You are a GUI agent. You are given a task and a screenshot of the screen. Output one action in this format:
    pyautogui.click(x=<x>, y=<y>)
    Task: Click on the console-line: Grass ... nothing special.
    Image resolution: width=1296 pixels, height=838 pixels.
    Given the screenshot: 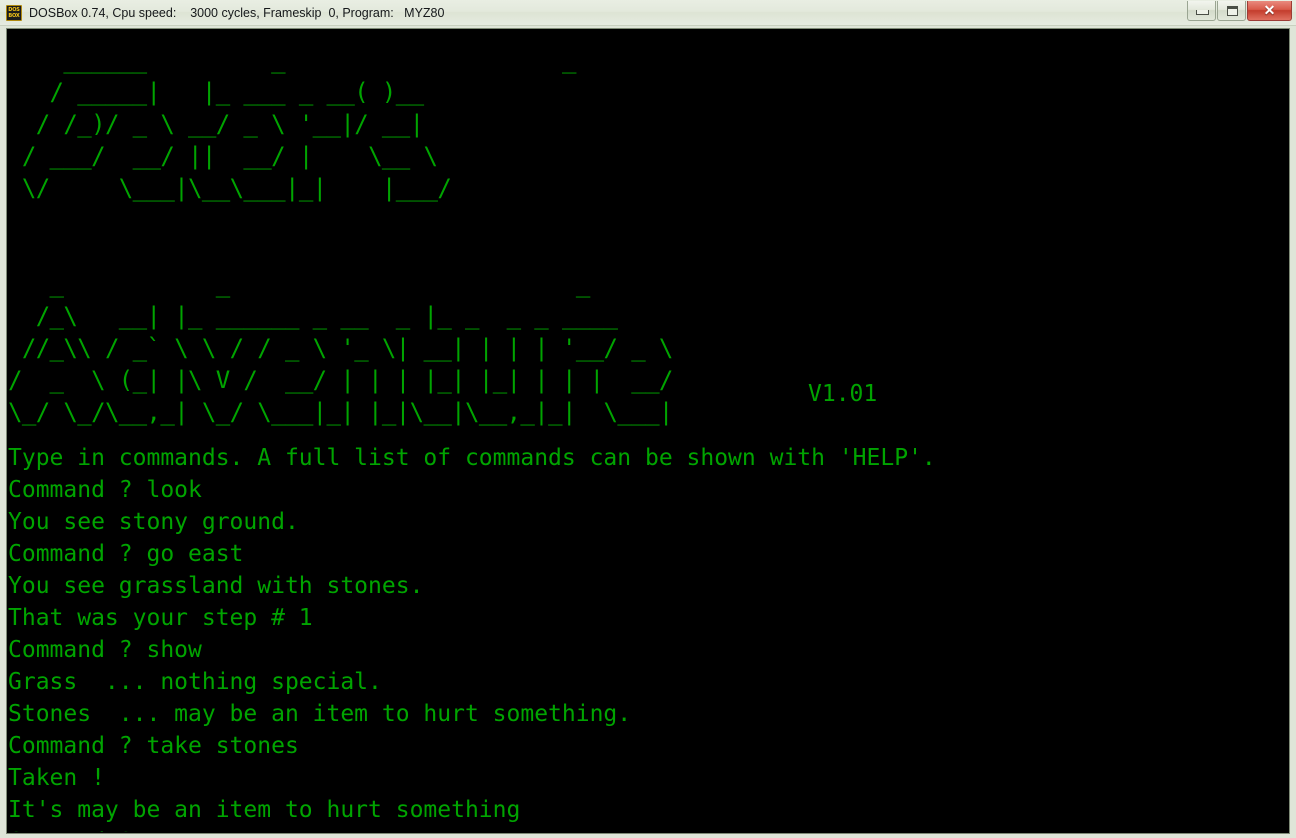 What is the action you would take?
    pyautogui.click(x=195, y=682)
    